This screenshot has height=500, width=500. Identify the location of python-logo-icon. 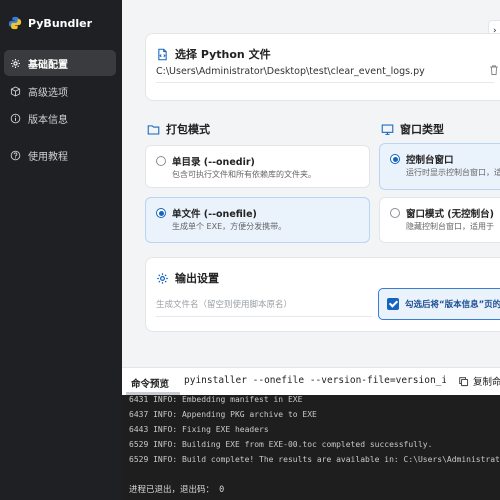
(15, 23).